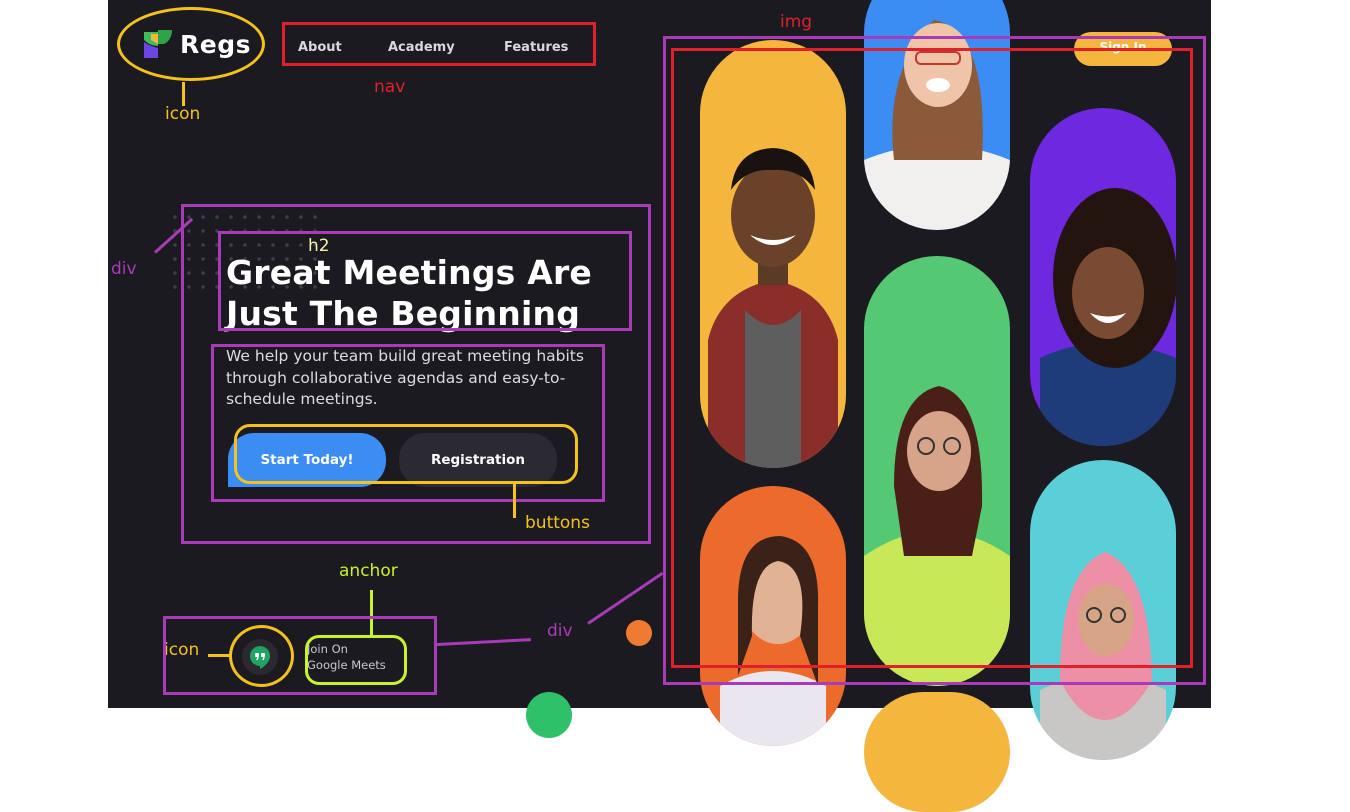  I want to click on join-google-meets-link: Join On Google Meets, so click(346, 657).